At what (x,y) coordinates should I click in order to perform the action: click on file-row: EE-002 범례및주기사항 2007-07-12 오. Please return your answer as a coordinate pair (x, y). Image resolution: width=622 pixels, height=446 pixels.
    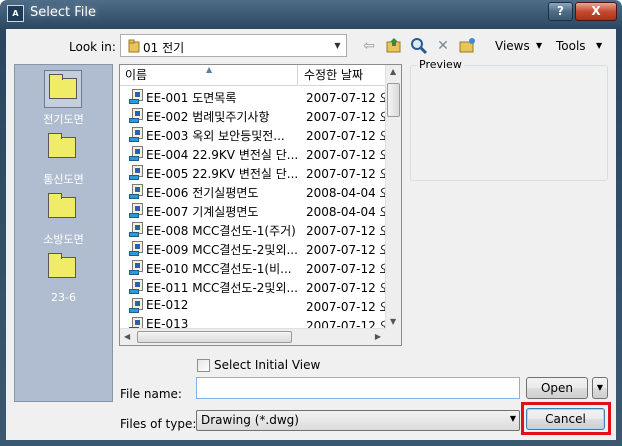
    Looking at the image, I should click on (255, 115).